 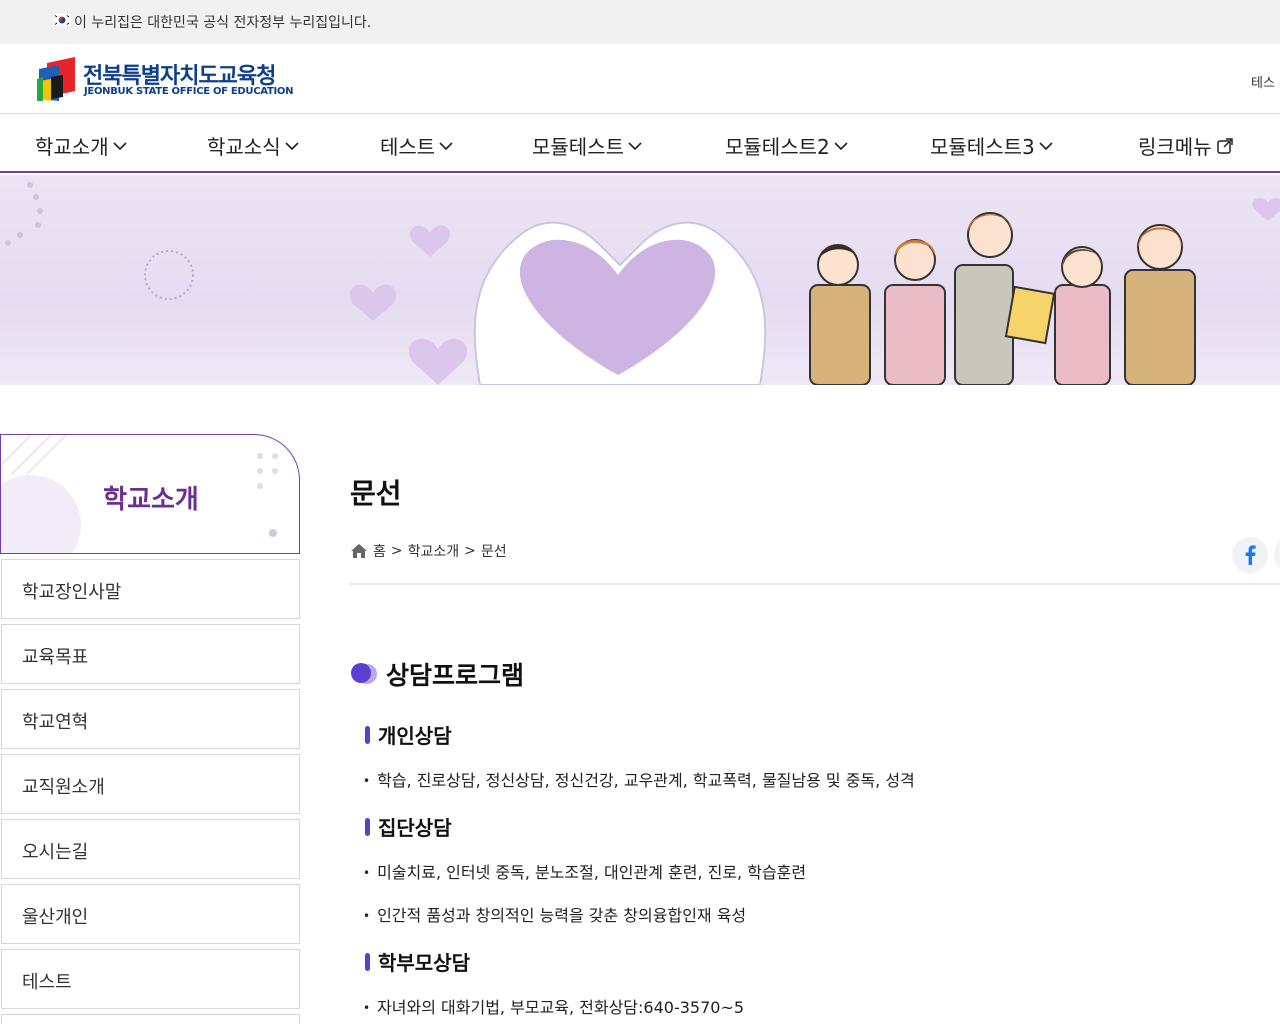 What do you see at coordinates (150, 654) in the screenshot?
I see `lnb-item-education-goal: 교육목표` at bounding box center [150, 654].